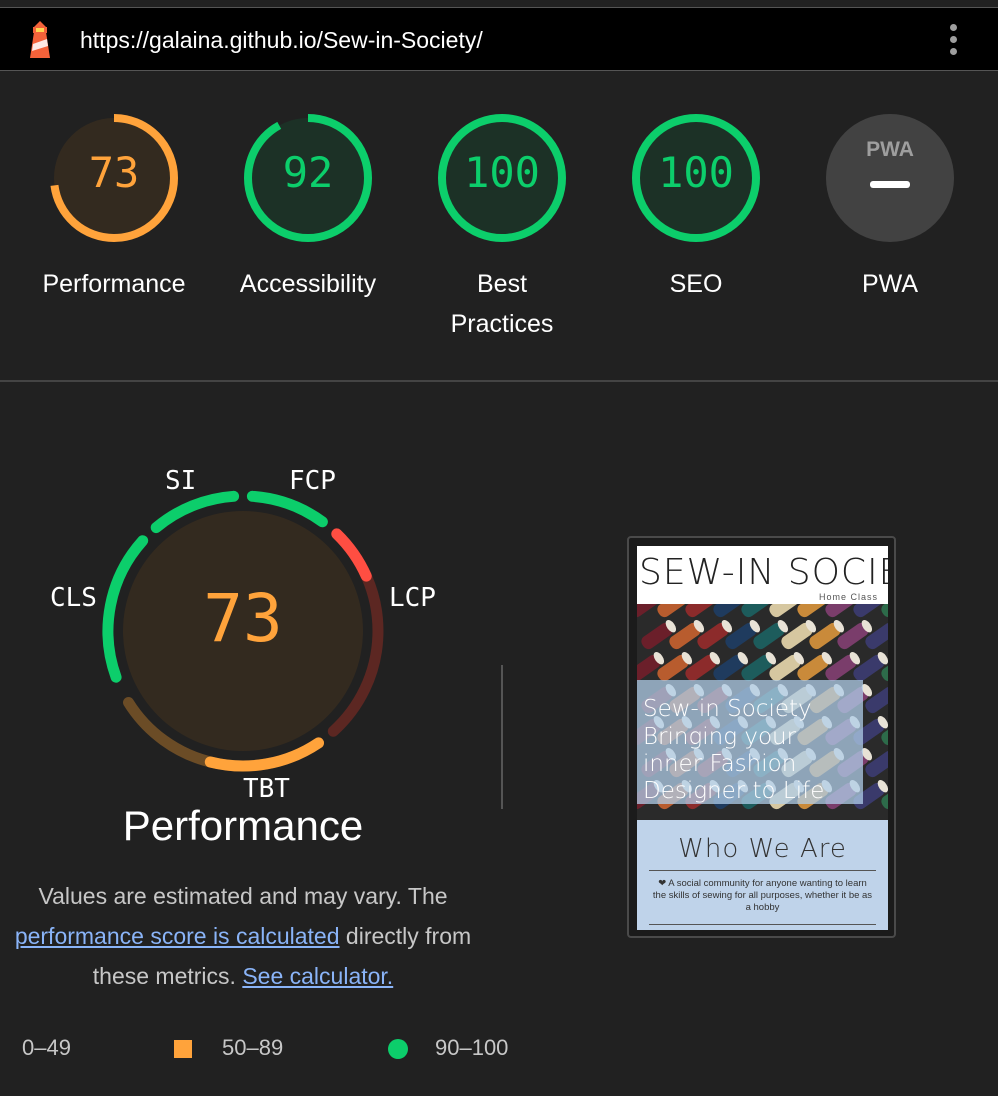  What do you see at coordinates (114, 208) in the screenshot?
I see `gauge-performance: 73 Performance` at bounding box center [114, 208].